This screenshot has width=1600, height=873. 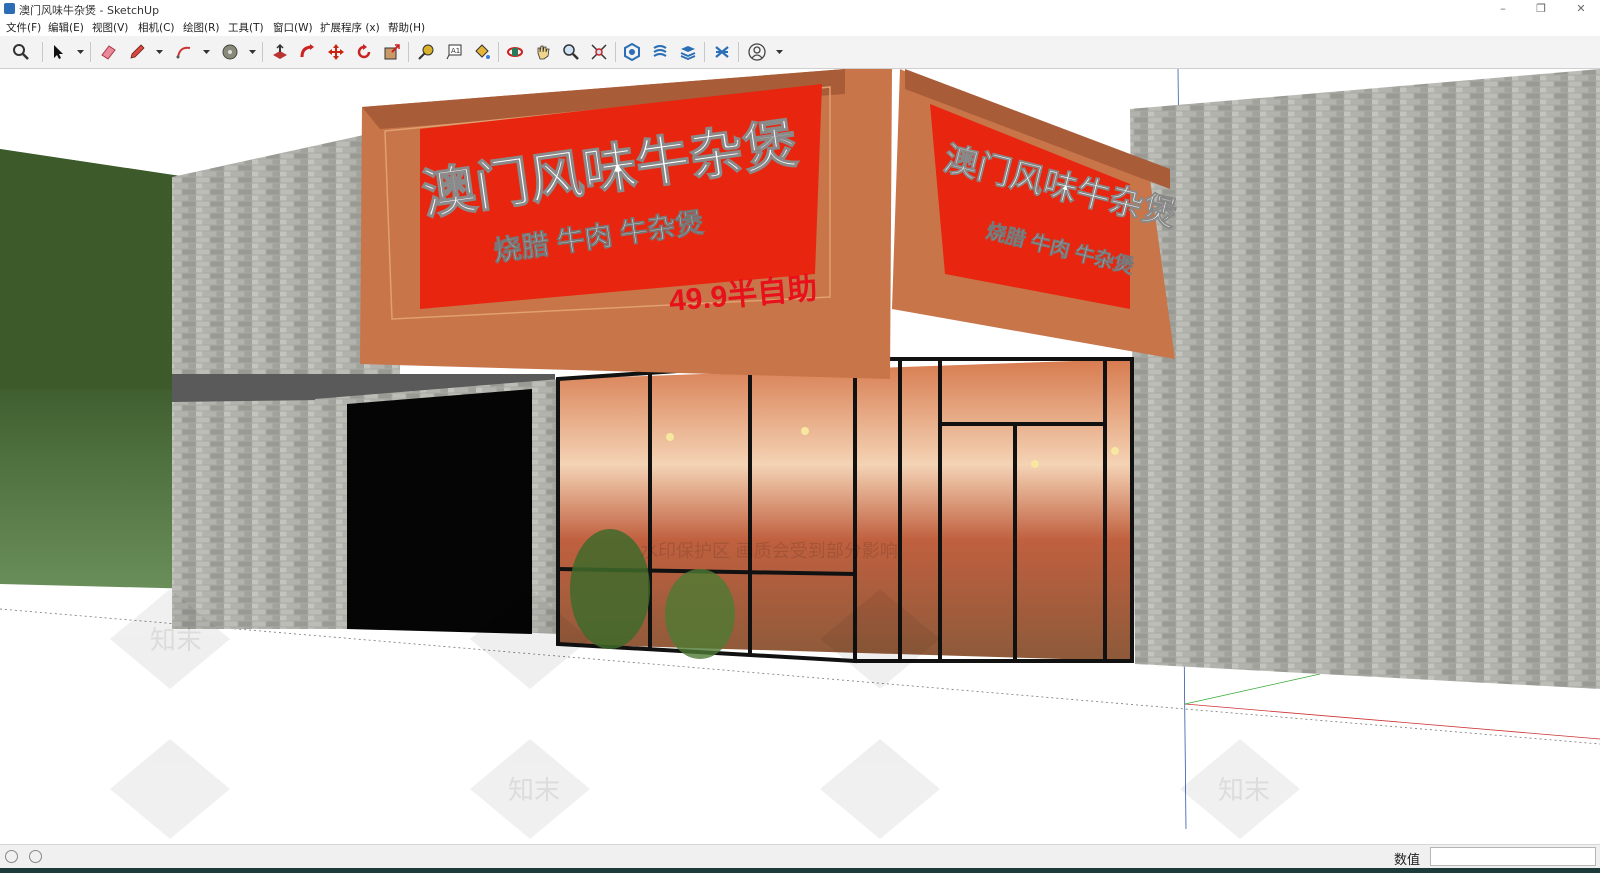 I want to click on geo-location-icon, so click(x=11, y=856).